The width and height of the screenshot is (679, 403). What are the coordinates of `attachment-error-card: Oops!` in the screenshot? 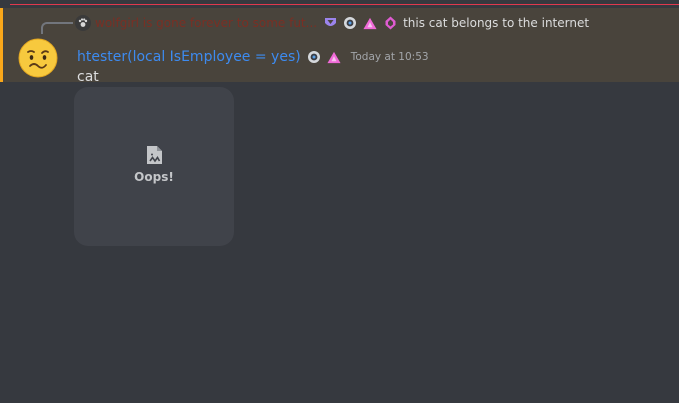 It's located at (154, 166).